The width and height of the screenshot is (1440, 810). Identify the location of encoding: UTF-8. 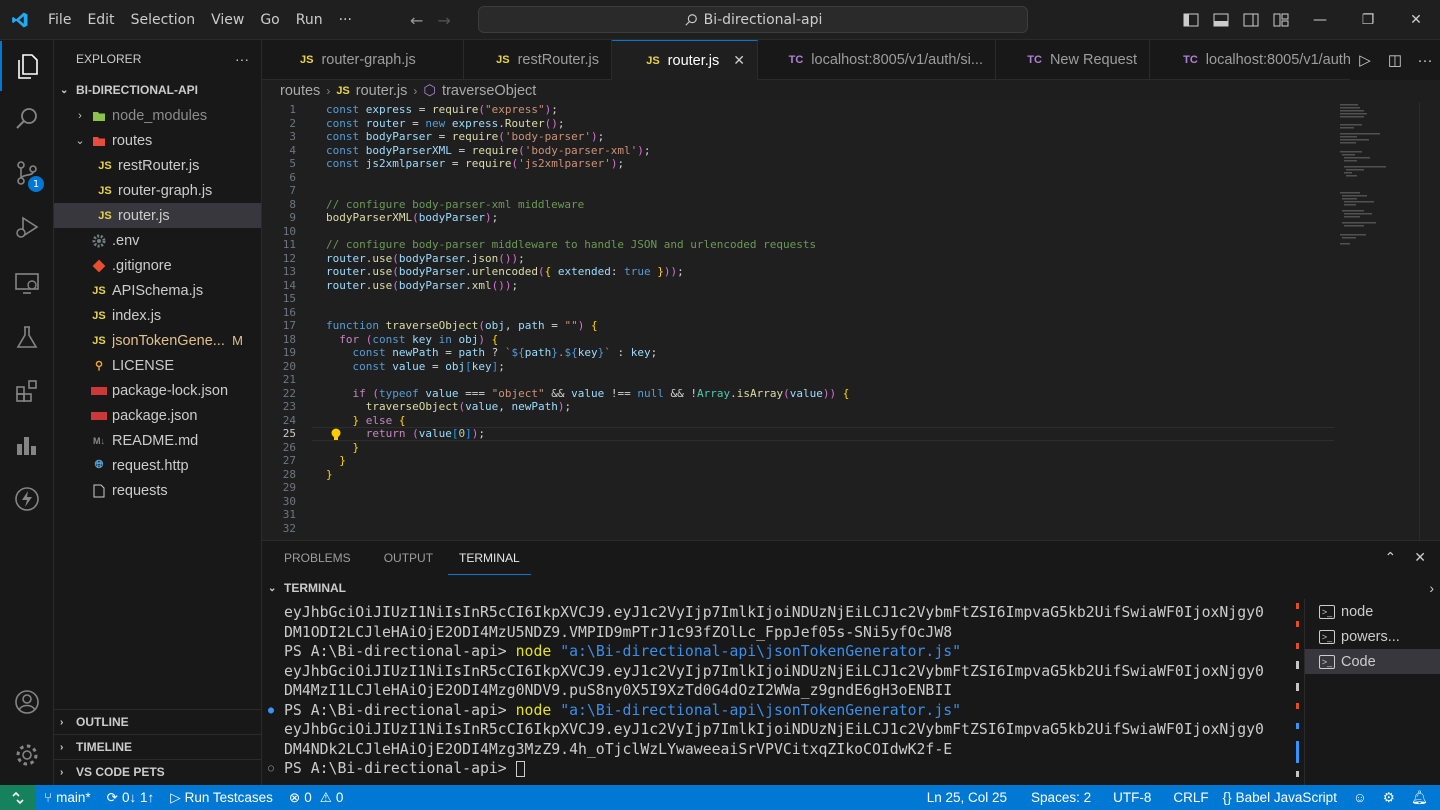
(1135, 797).